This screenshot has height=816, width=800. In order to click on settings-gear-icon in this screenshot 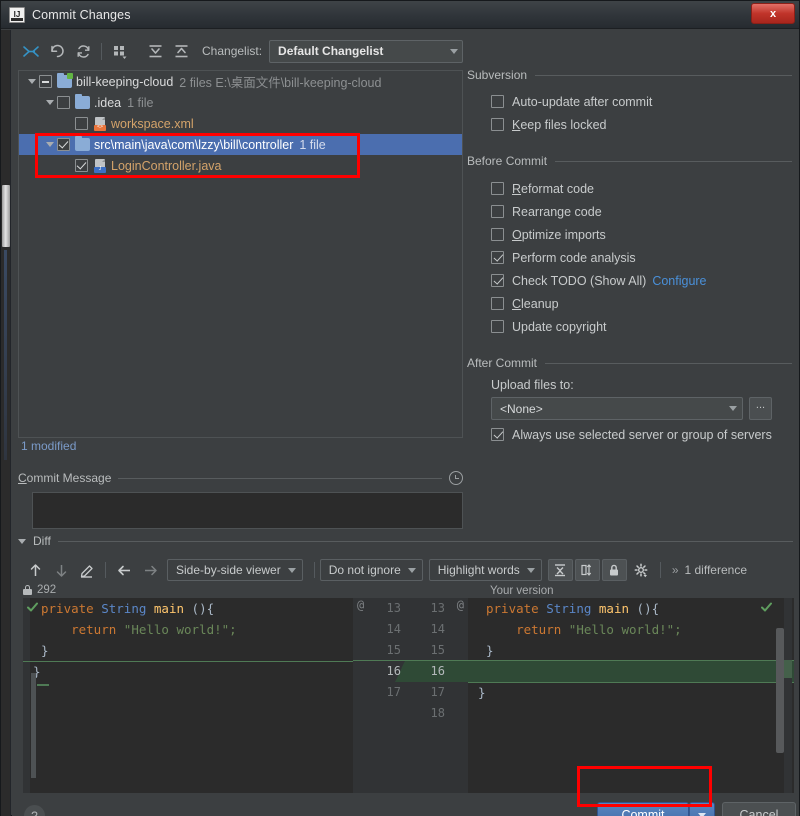, I will do `click(642, 570)`.